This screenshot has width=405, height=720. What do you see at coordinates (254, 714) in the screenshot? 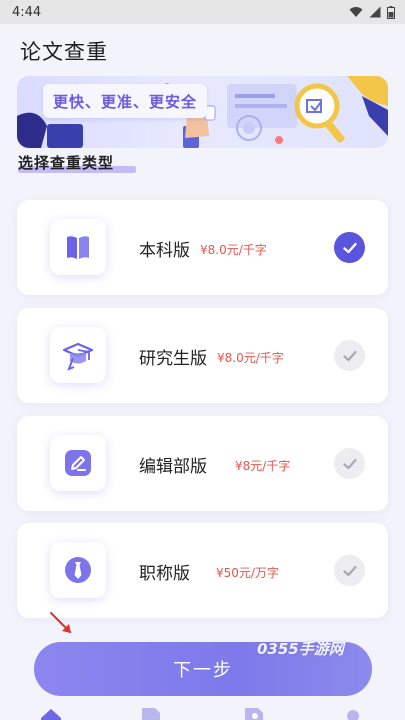
I see `report-icon` at bounding box center [254, 714].